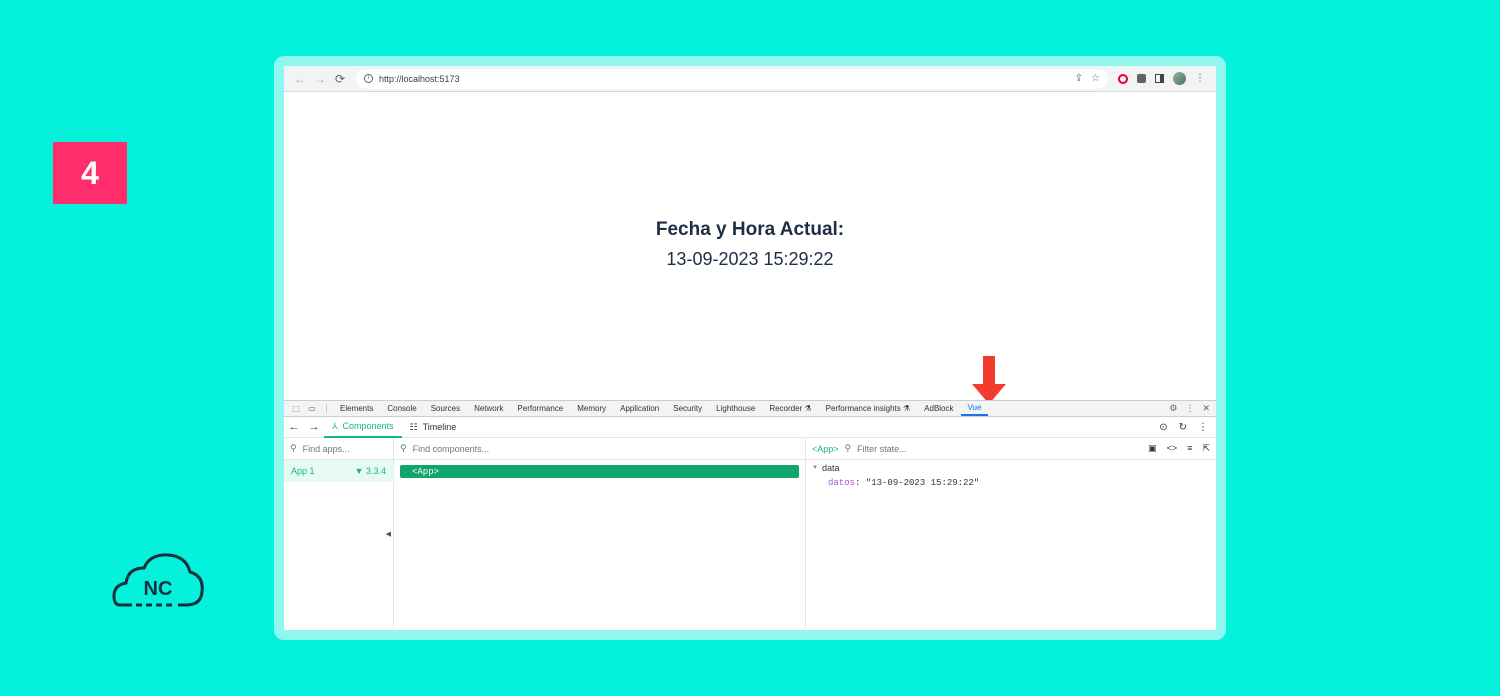  I want to click on red-down-arrow-icon, so click(989, 380).